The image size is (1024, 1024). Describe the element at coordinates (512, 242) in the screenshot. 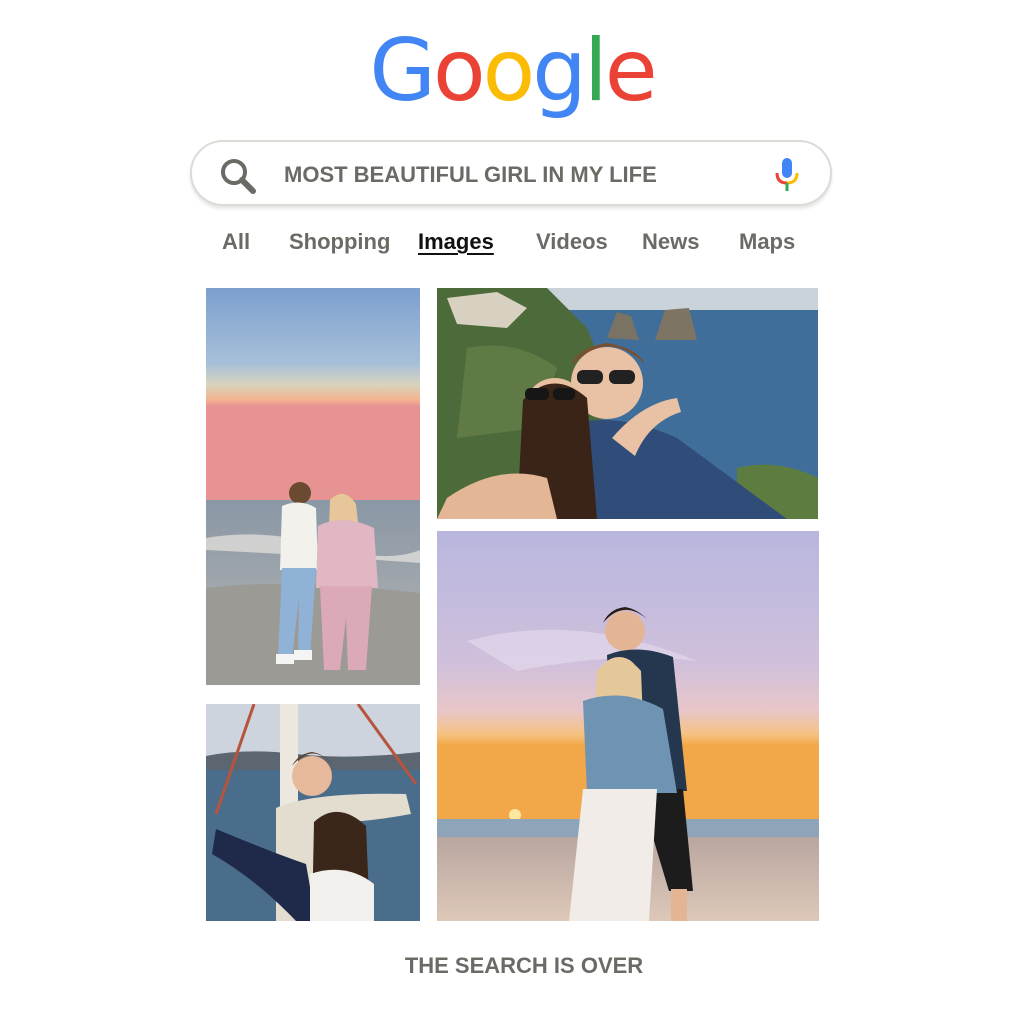

I see `search-tabs: All Shopping Images Videos News Maps` at that location.